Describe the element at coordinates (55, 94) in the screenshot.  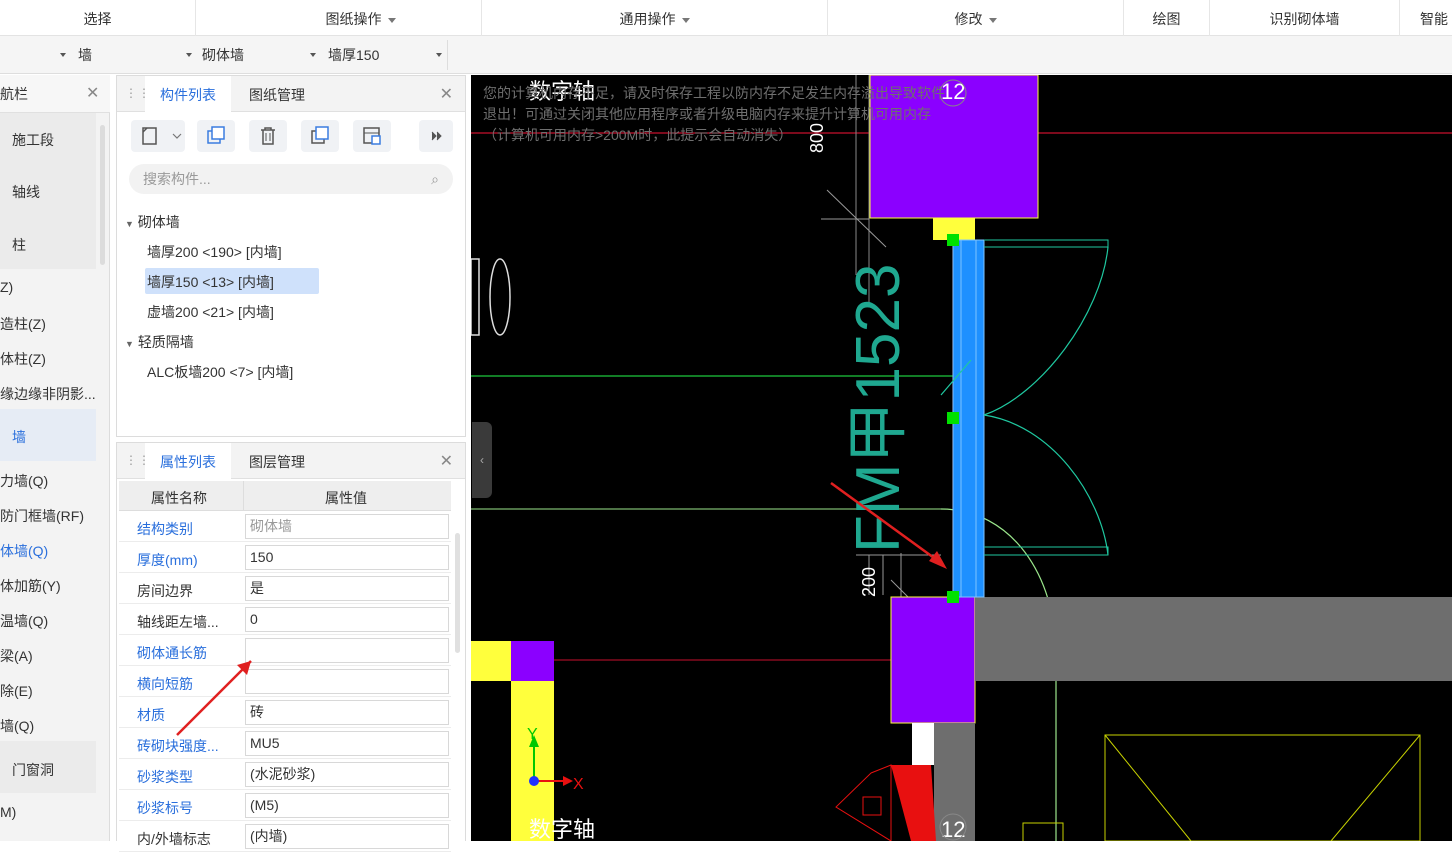
I see `nav-header: 航栏 ✕` at that location.